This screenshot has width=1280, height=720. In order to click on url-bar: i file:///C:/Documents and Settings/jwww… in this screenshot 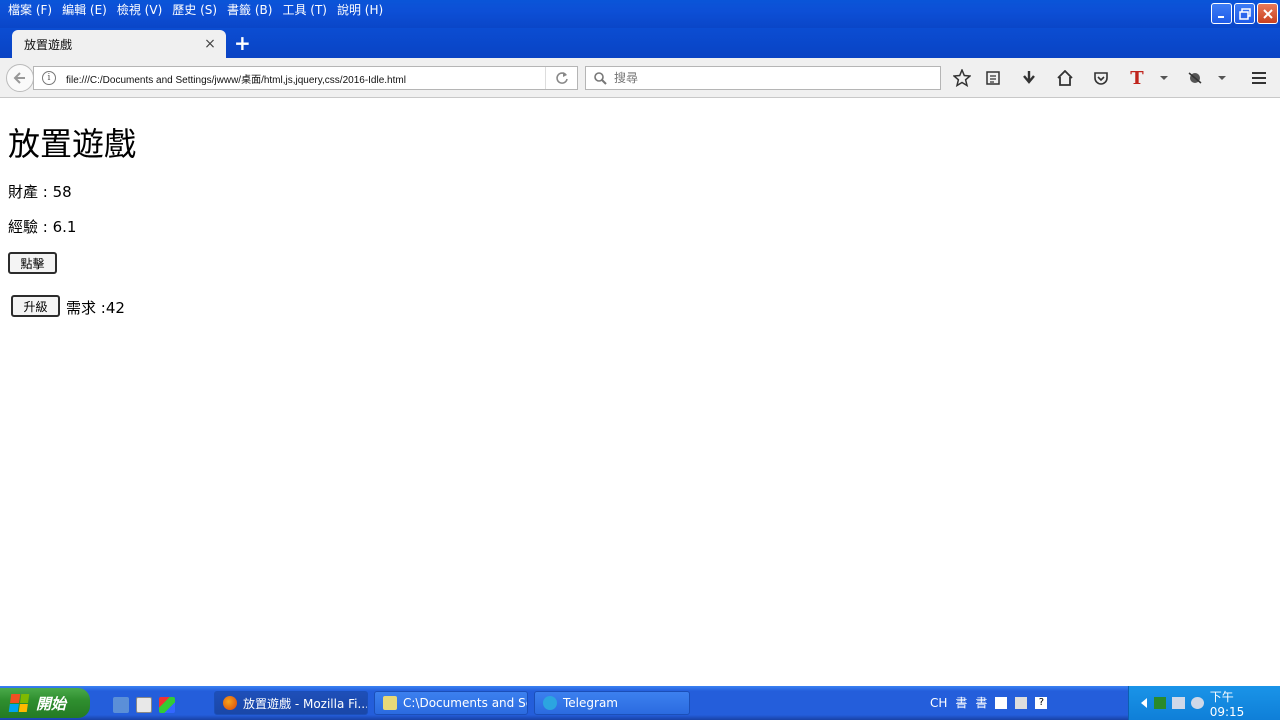, I will do `click(305, 78)`.